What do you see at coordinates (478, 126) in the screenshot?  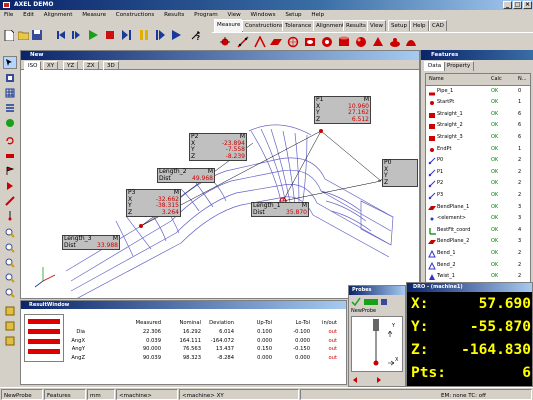 I see `feature-row: Straight_2 OK 6` at bounding box center [478, 126].